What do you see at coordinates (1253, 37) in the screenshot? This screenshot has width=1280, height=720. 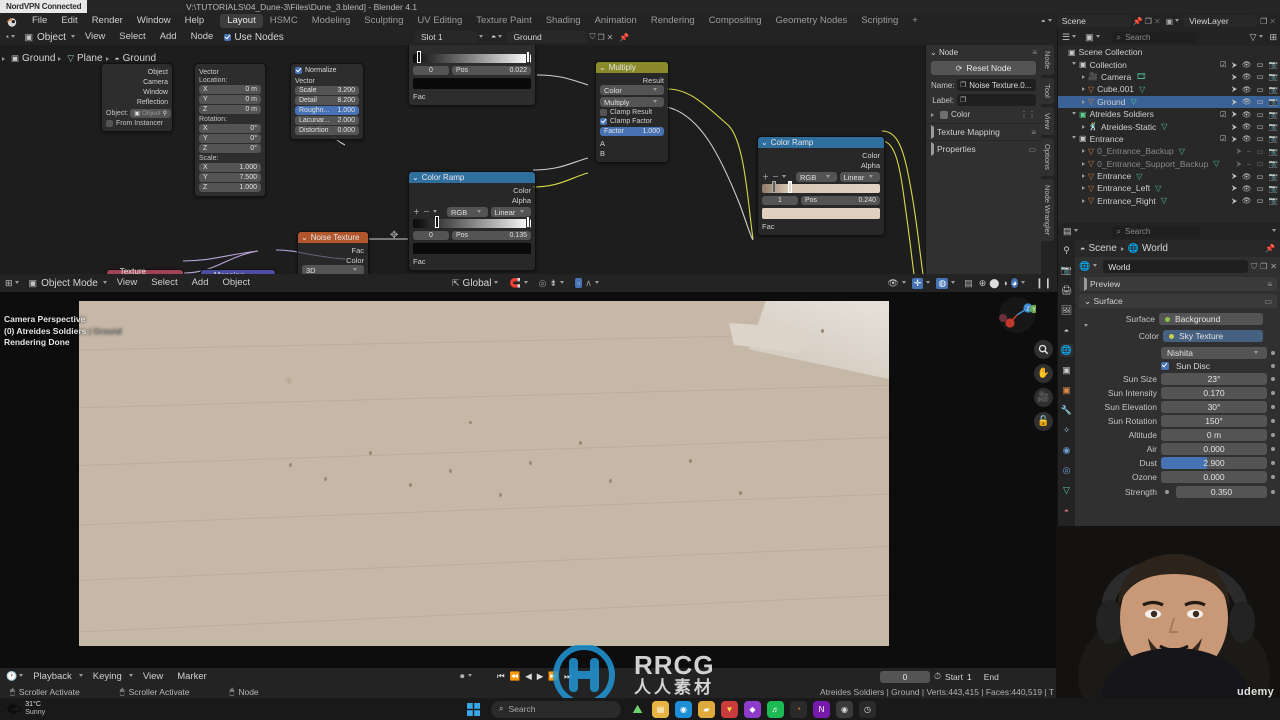 I see `outliner-filter-icon: ▽` at bounding box center [1253, 37].